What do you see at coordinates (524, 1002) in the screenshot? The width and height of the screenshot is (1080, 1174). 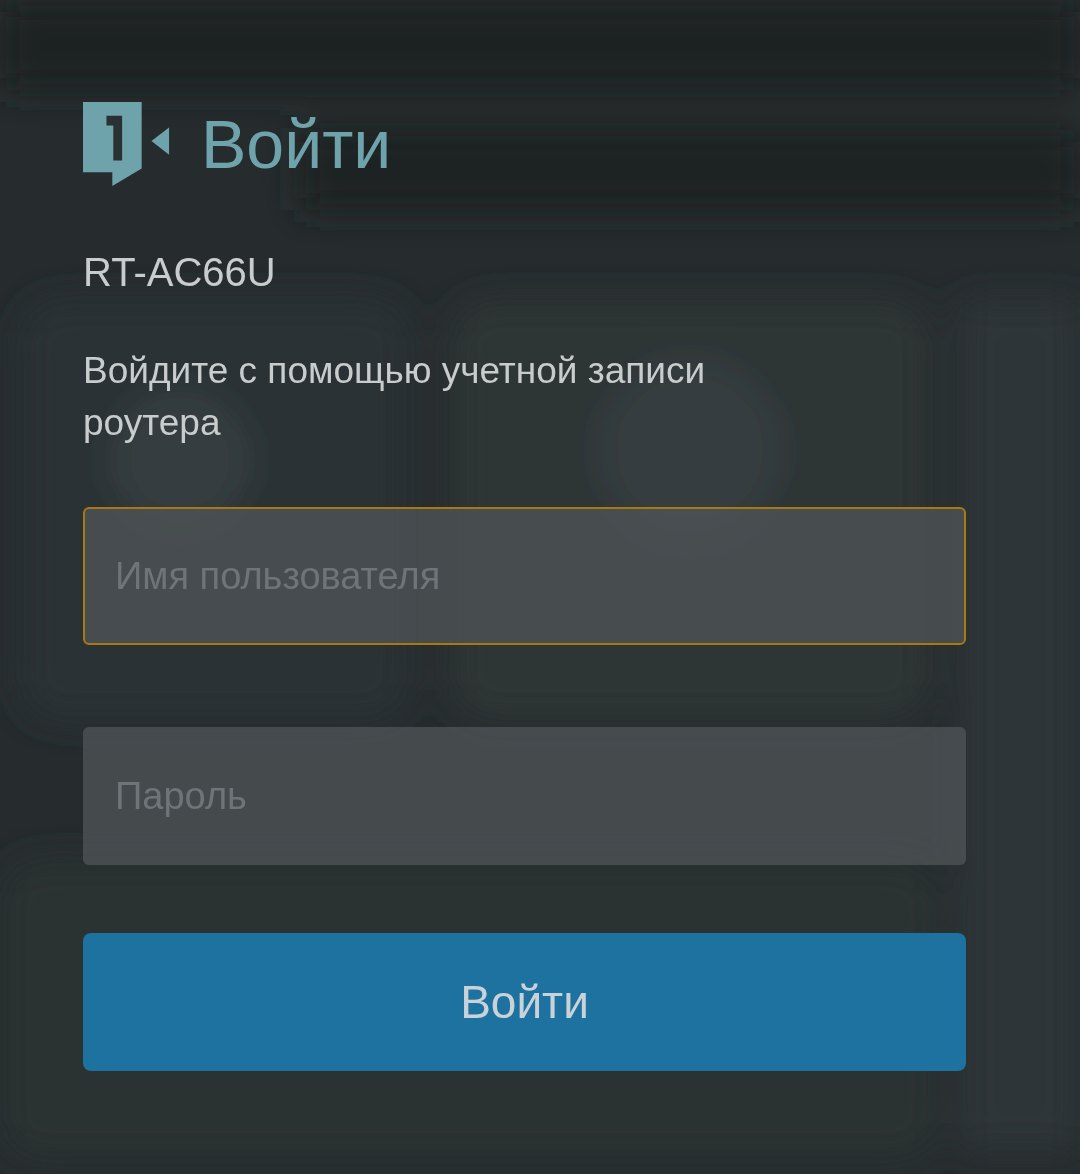 I see `login-button: Войти` at bounding box center [524, 1002].